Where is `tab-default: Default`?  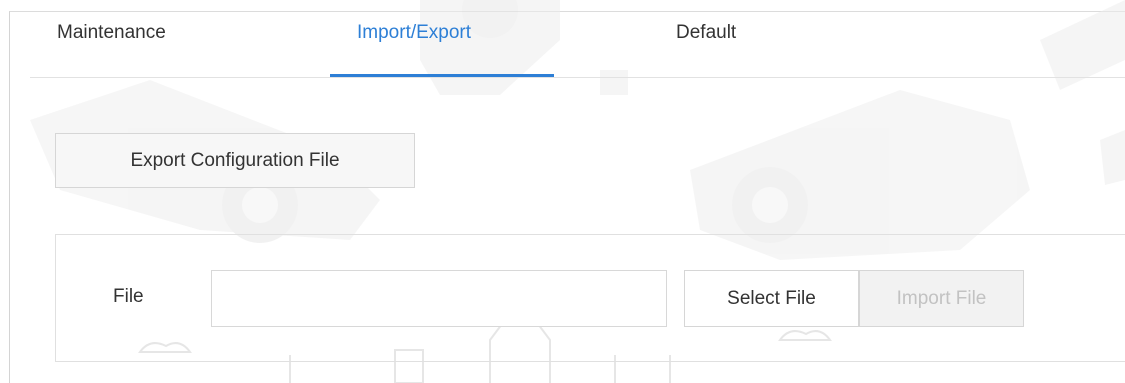 tab-default: Default is located at coordinates (706, 33).